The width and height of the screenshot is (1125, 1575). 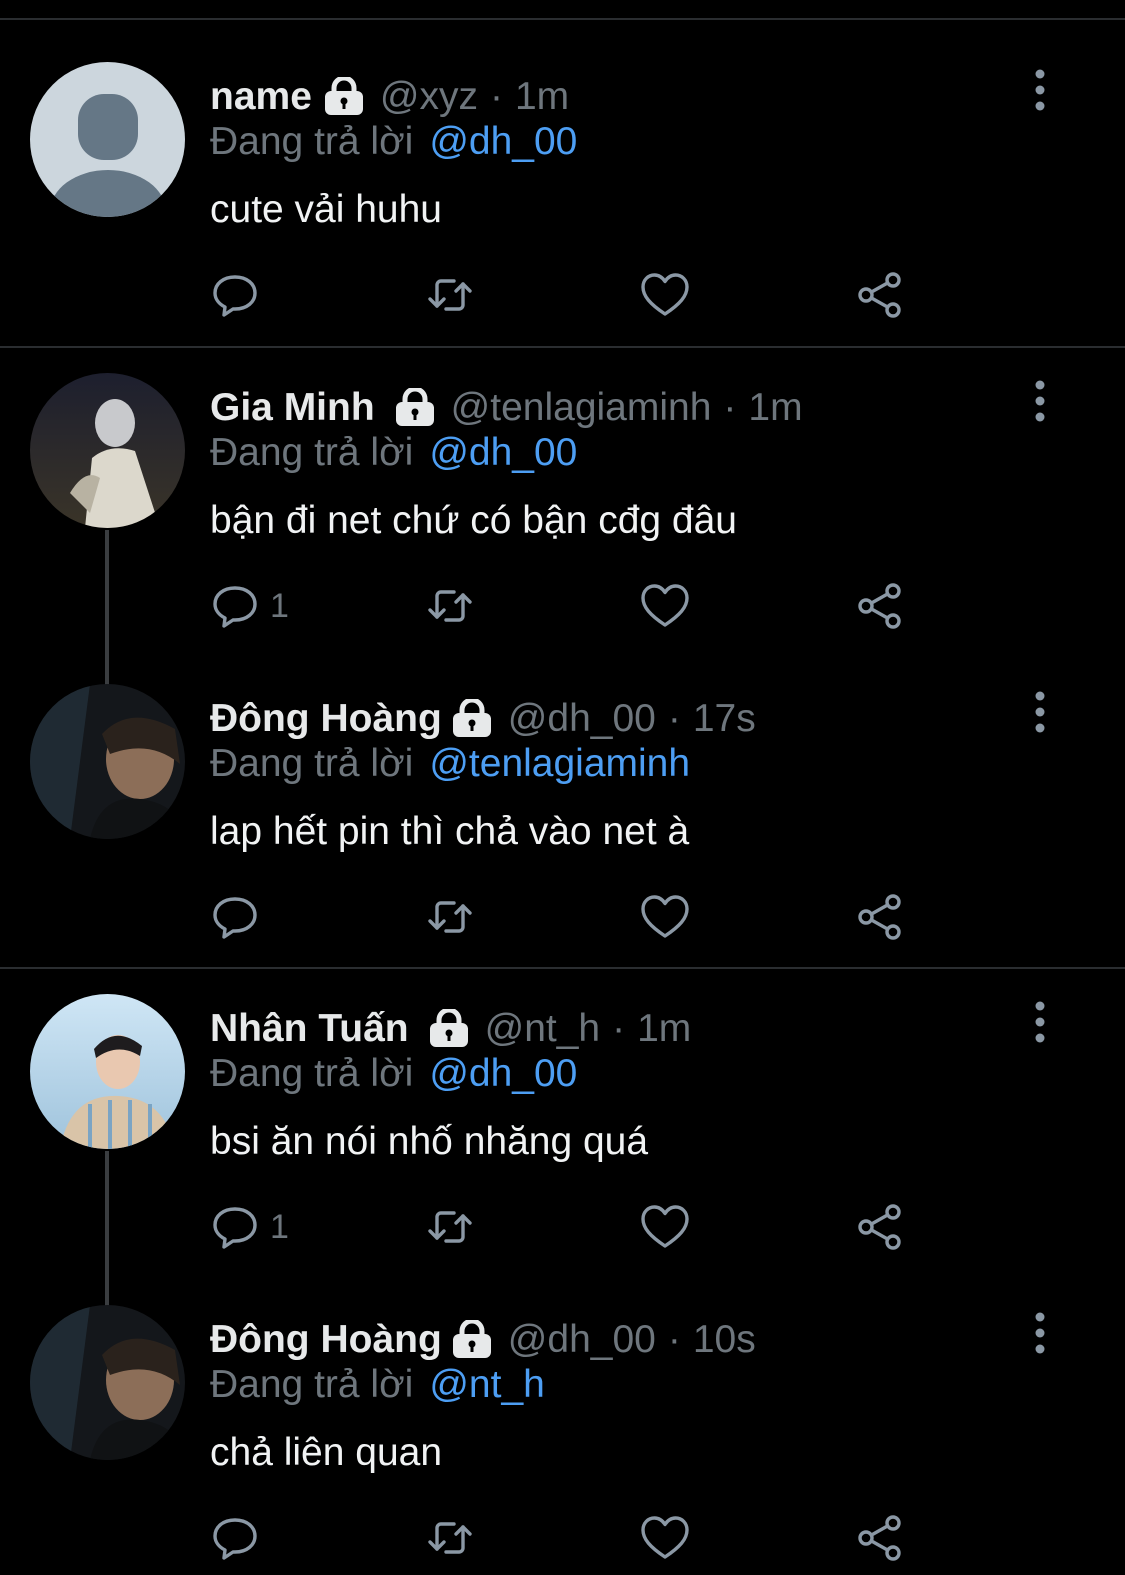 I want to click on tweet-text: bsi ăn nói nhố nhăng quá, so click(x=429, y=1141).